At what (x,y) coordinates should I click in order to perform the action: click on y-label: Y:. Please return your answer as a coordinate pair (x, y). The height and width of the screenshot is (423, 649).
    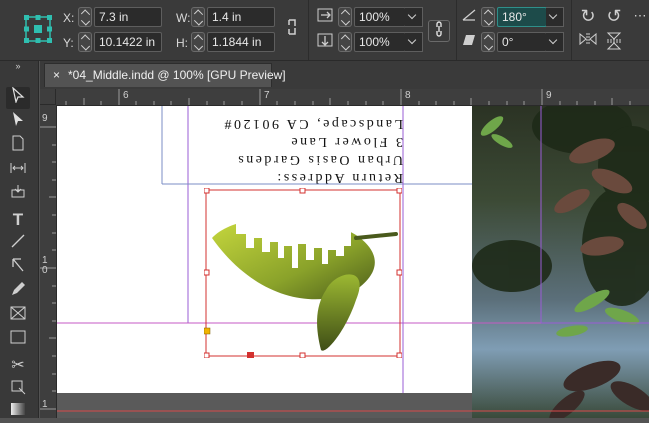
    Looking at the image, I should click on (68, 43).